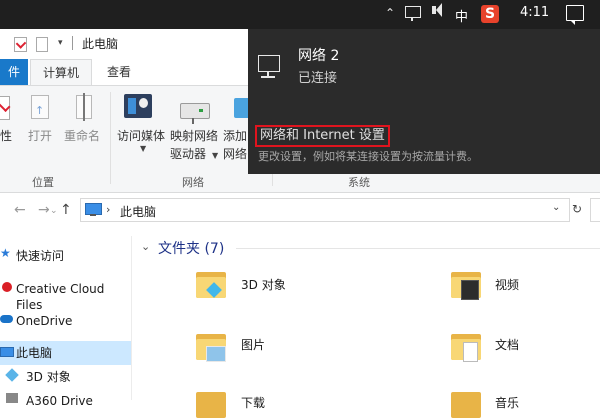 The height and width of the screenshot is (418, 600). Describe the element at coordinates (40, 136) in the screenshot. I see `open-button: 打开` at that location.